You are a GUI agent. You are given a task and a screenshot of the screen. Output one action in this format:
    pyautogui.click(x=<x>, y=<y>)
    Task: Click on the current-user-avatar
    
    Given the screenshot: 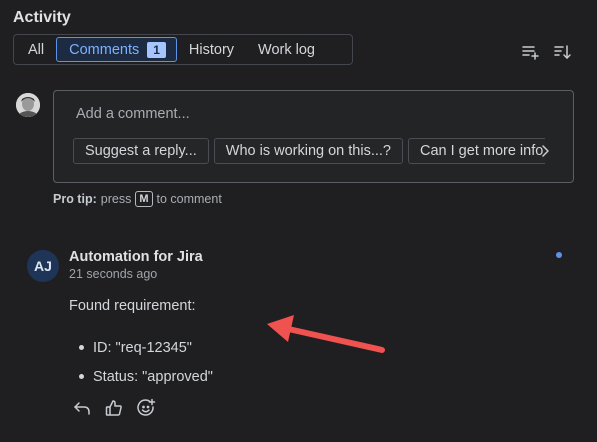 What is the action you would take?
    pyautogui.click(x=28, y=105)
    